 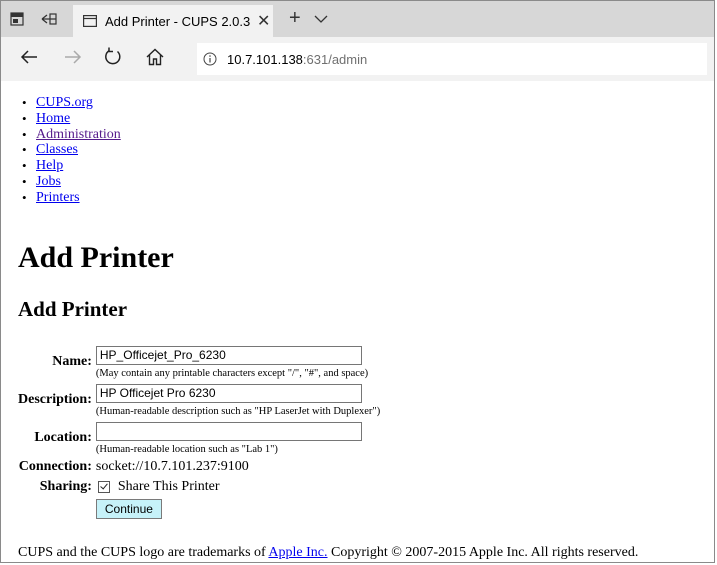 What do you see at coordinates (365, 166) in the screenshot?
I see `list-item: Help` at bounding box center [365, 166].